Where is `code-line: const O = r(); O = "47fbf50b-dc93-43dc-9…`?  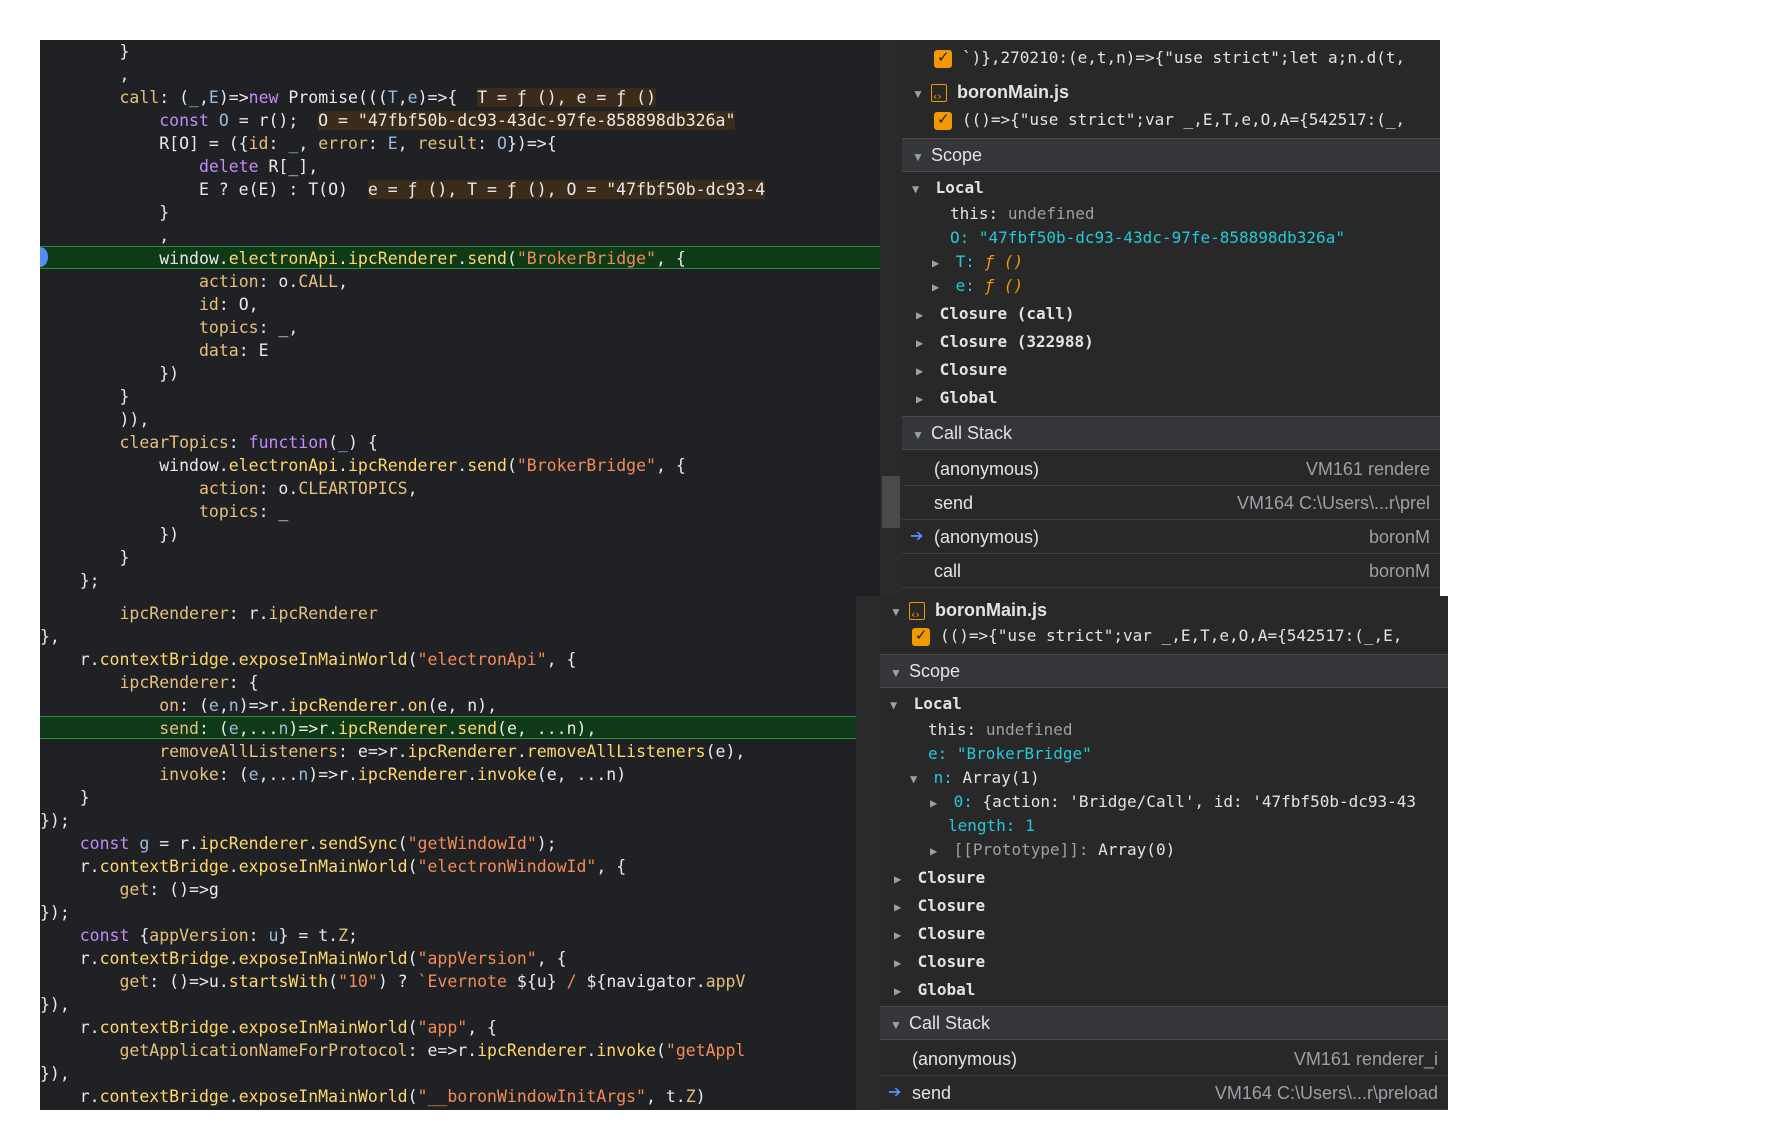
code-line: const O = r(); O = "47fbf50b-dc93-43dc-9… is located at coordinates (447, 120).